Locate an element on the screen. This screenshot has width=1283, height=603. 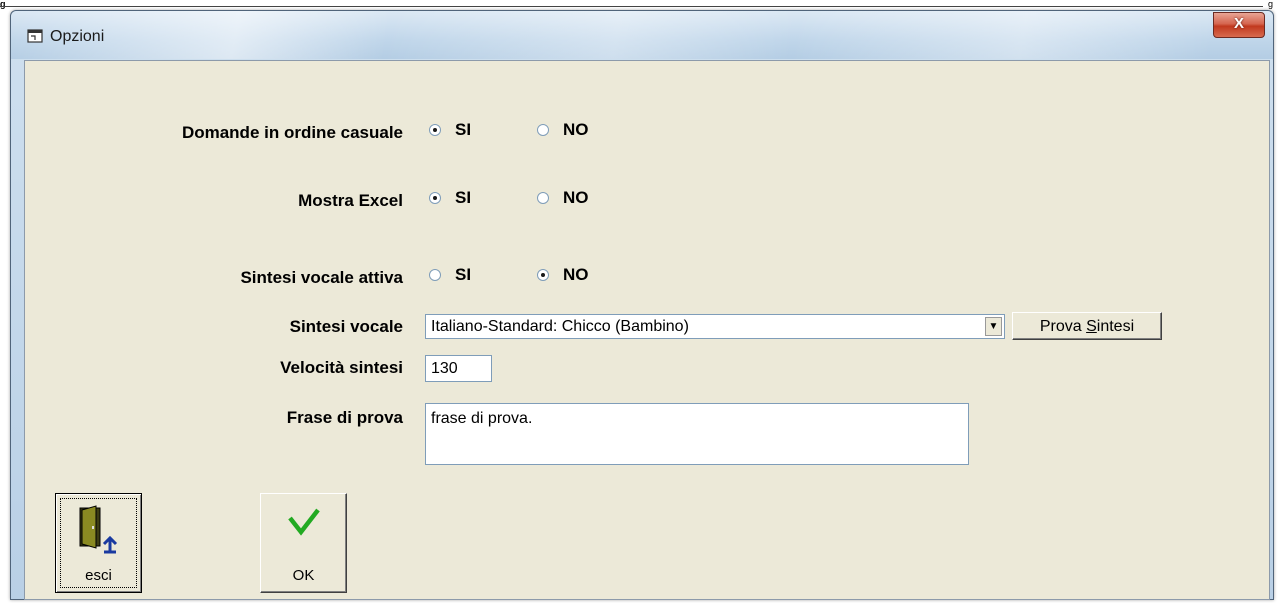
show-excel-no-radio: NO is located at coordinates (563, 198).